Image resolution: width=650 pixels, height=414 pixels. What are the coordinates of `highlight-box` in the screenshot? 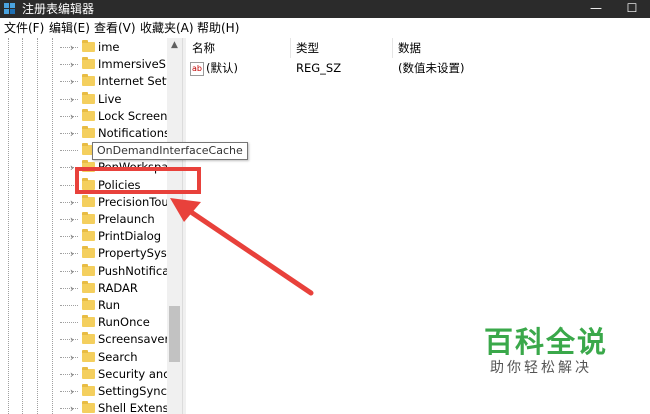 It's located at (138, 180).